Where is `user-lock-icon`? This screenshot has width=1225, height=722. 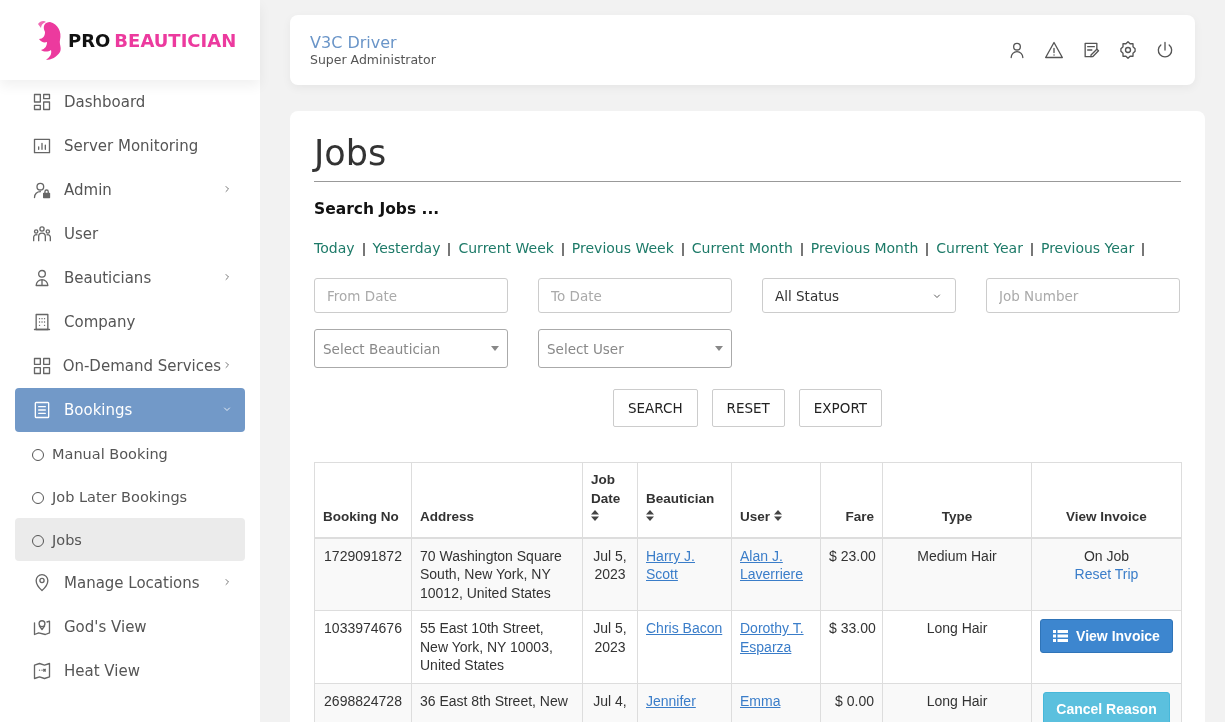 user-lock-icon is located at coordinates (42, 190).